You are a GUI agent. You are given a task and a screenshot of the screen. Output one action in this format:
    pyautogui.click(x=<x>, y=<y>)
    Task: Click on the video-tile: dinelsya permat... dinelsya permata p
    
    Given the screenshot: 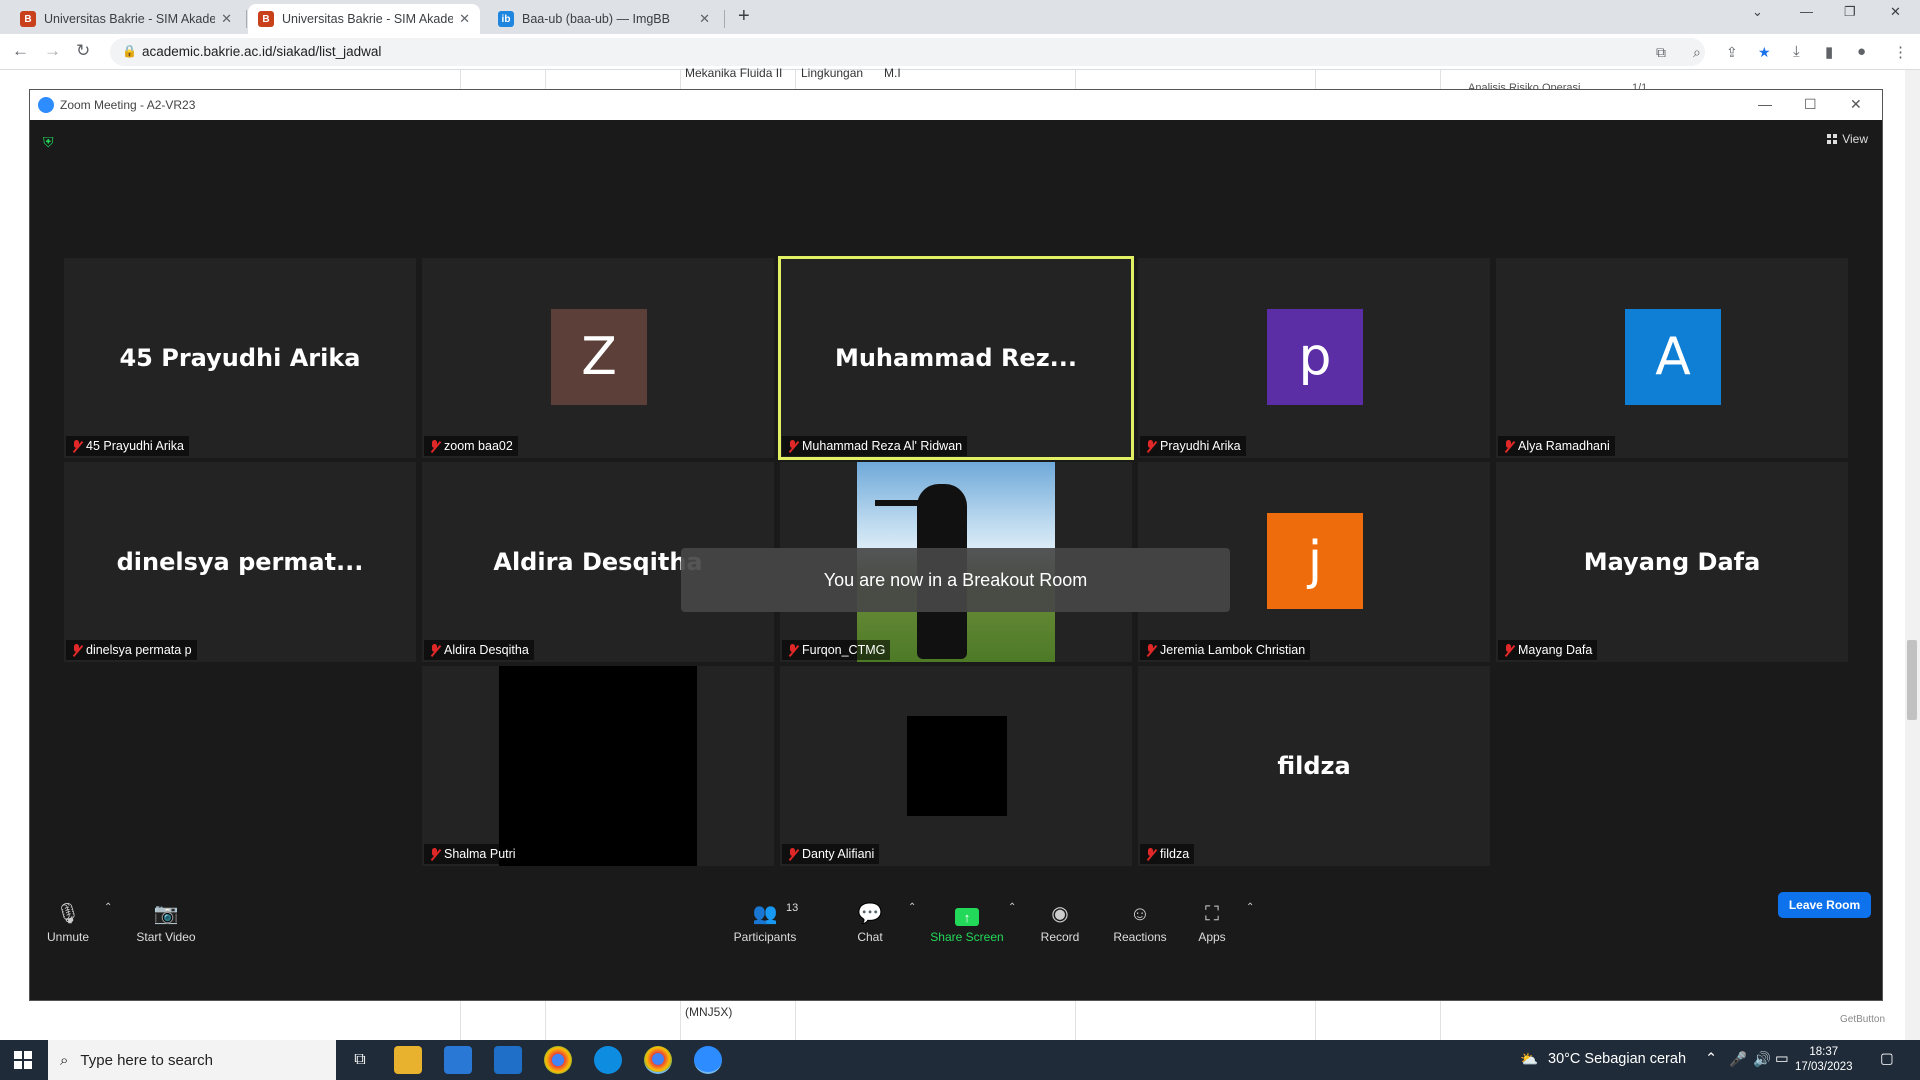 What is the action you would take?
    pyautogui.click(x=240, y=562)
    